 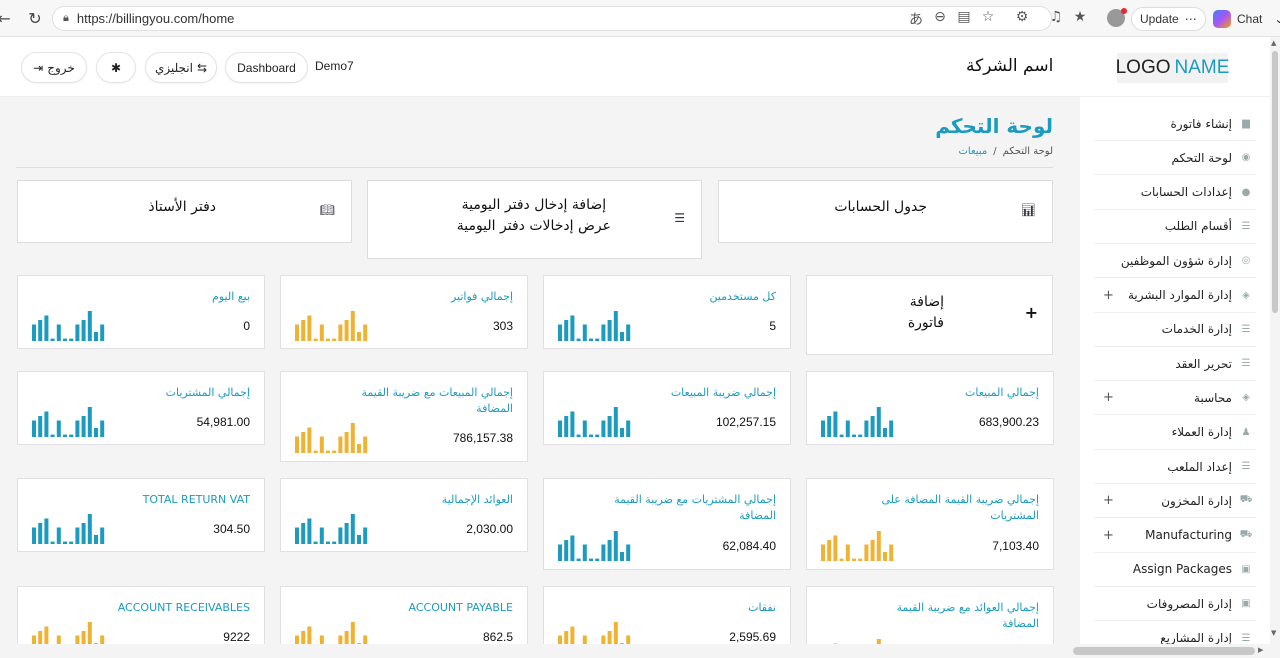 I want to click on star-icon: ☆, so click(x=988, y=19).